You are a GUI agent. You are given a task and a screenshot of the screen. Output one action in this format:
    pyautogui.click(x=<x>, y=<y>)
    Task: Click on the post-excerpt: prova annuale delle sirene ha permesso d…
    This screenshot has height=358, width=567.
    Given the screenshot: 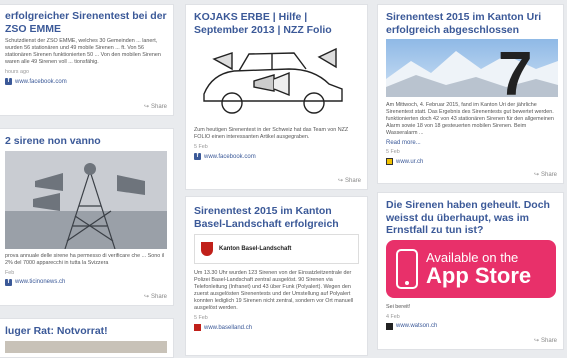 What is the action you would take?
    pyautogui.click(x=85, y=259)
    